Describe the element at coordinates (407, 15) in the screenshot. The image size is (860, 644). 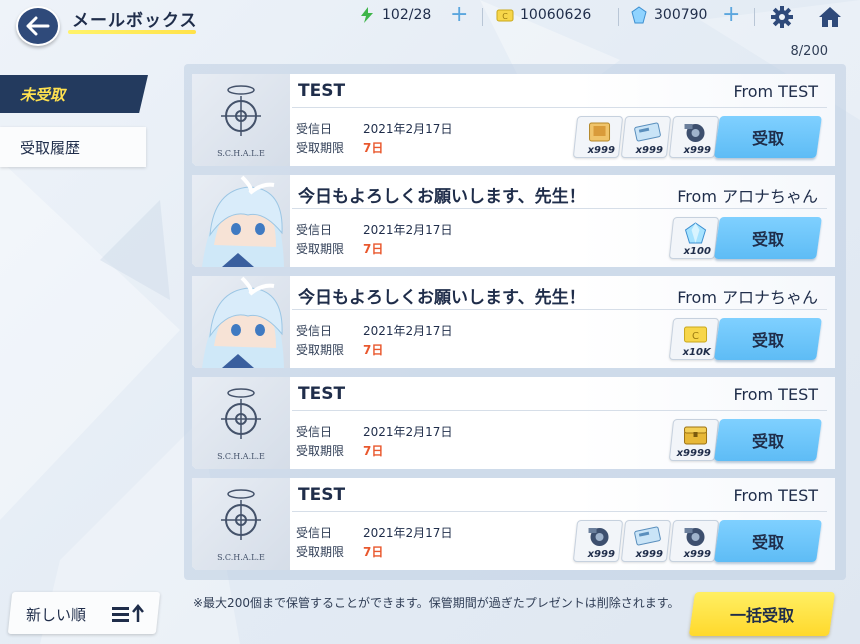
I see `ap-value: 102/28` at that location.